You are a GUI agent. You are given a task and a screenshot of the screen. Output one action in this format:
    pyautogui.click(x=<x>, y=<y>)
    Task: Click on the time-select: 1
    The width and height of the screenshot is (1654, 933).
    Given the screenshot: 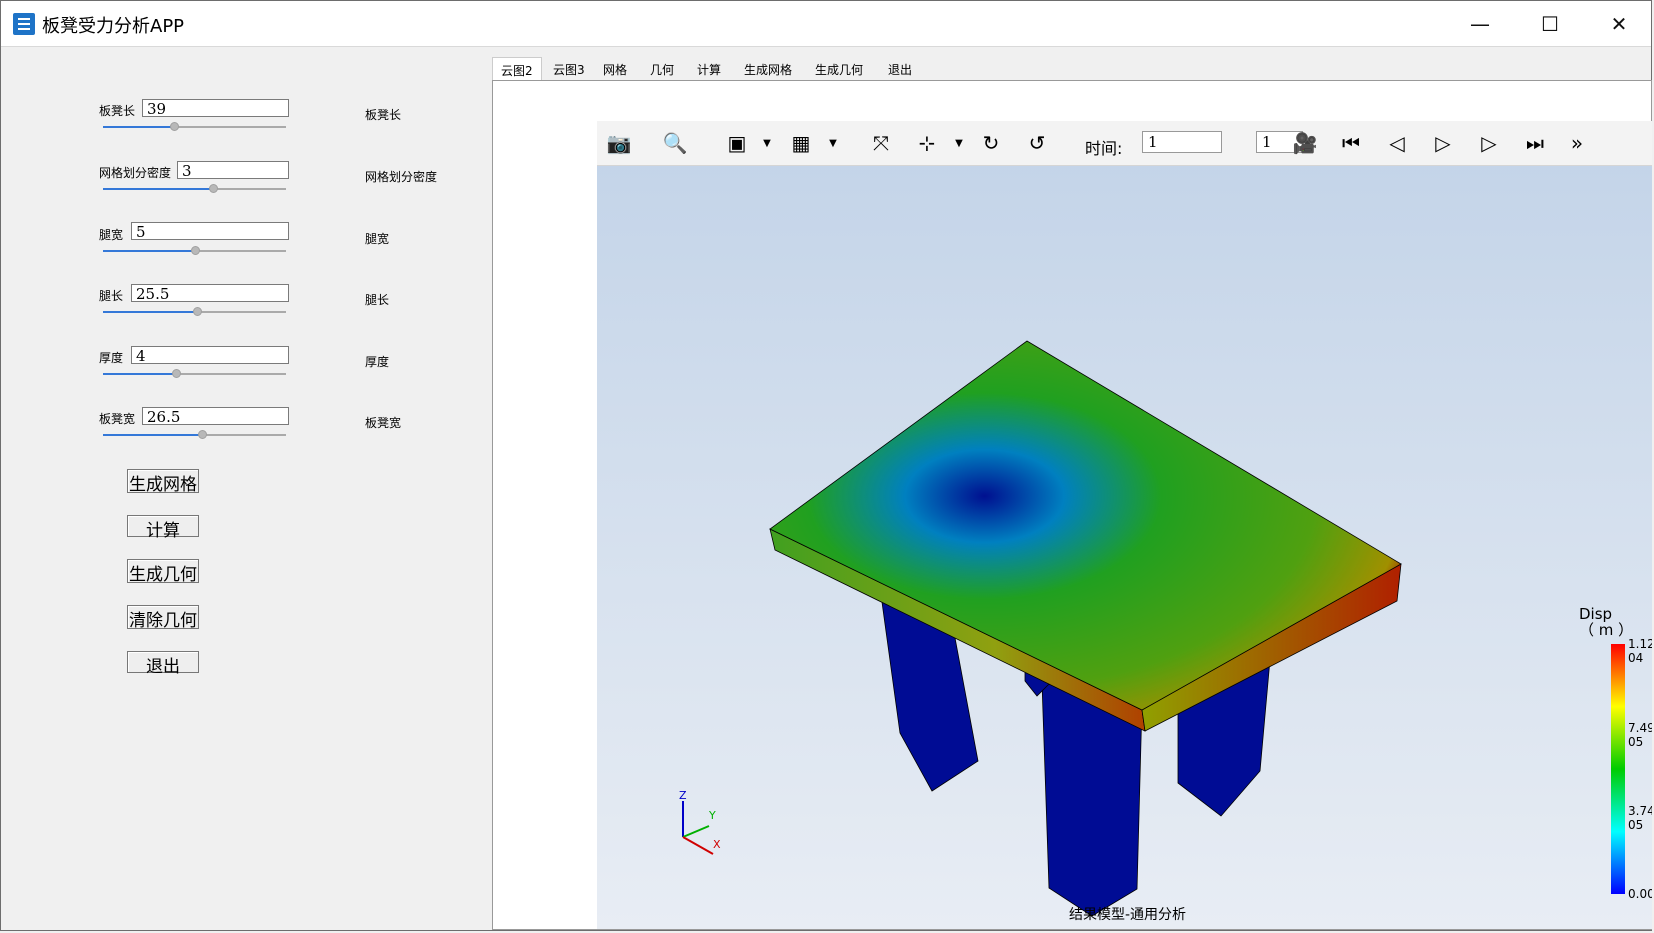 What is the action you would take?
    pyautogui.click(x=1182, y=142)
    